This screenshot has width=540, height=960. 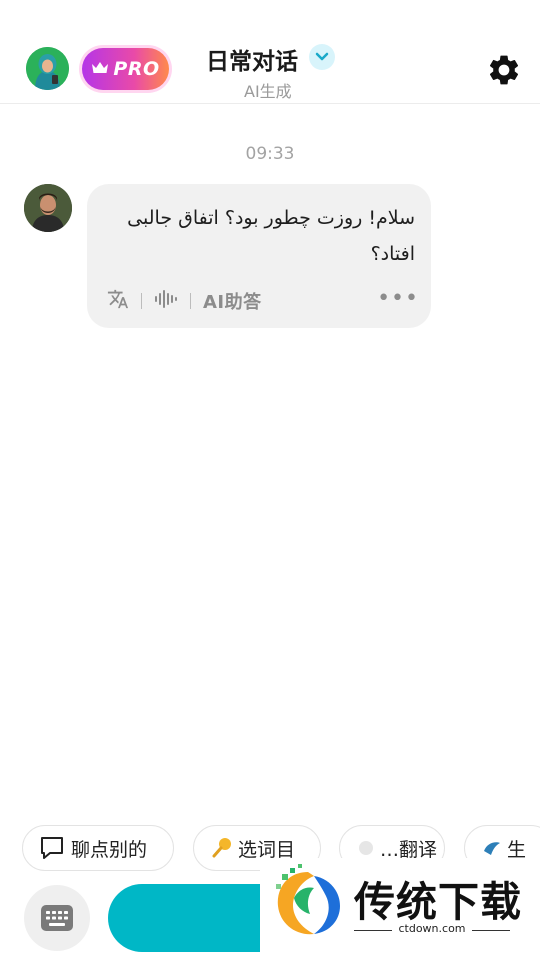 I want to click on suggestion-chip: 聊点别的, so click(x=98, y=848).